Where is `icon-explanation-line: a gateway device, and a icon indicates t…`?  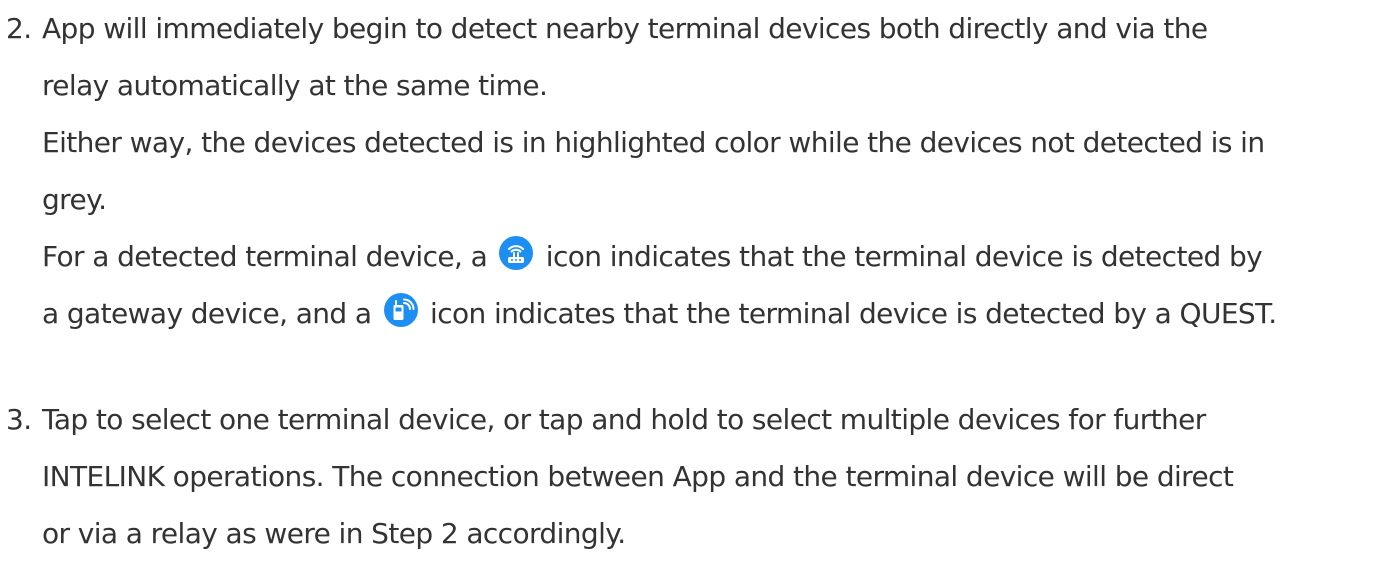
icon-explanation-line: a gateway device, and a icon indicates t… is located at coordinates (696, 313).